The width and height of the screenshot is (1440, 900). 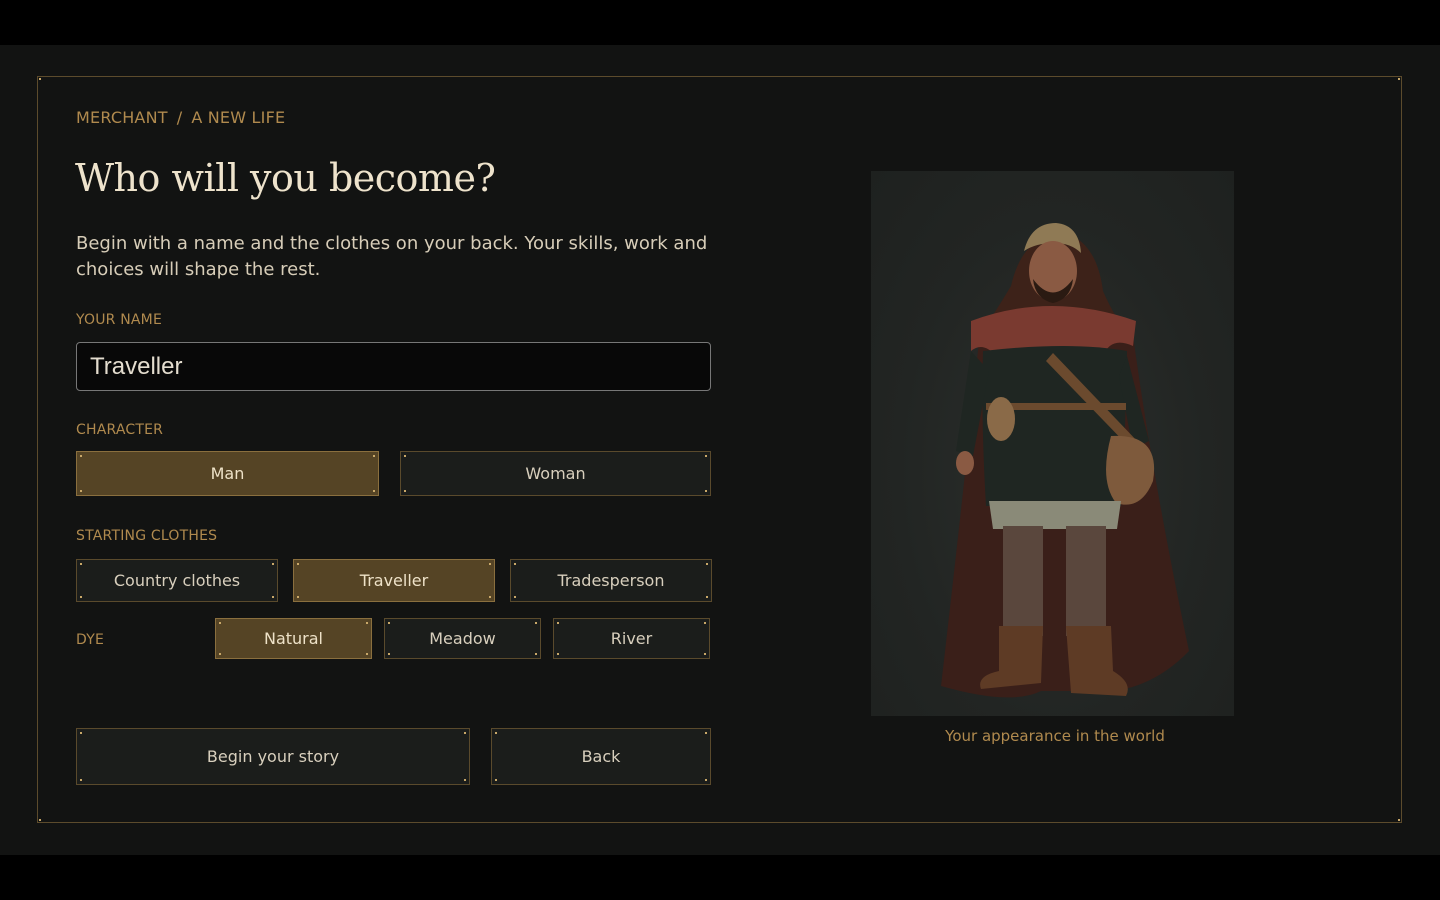 I want to click on clothes-option-label: Tradesperson, so click(x=611, y=580).